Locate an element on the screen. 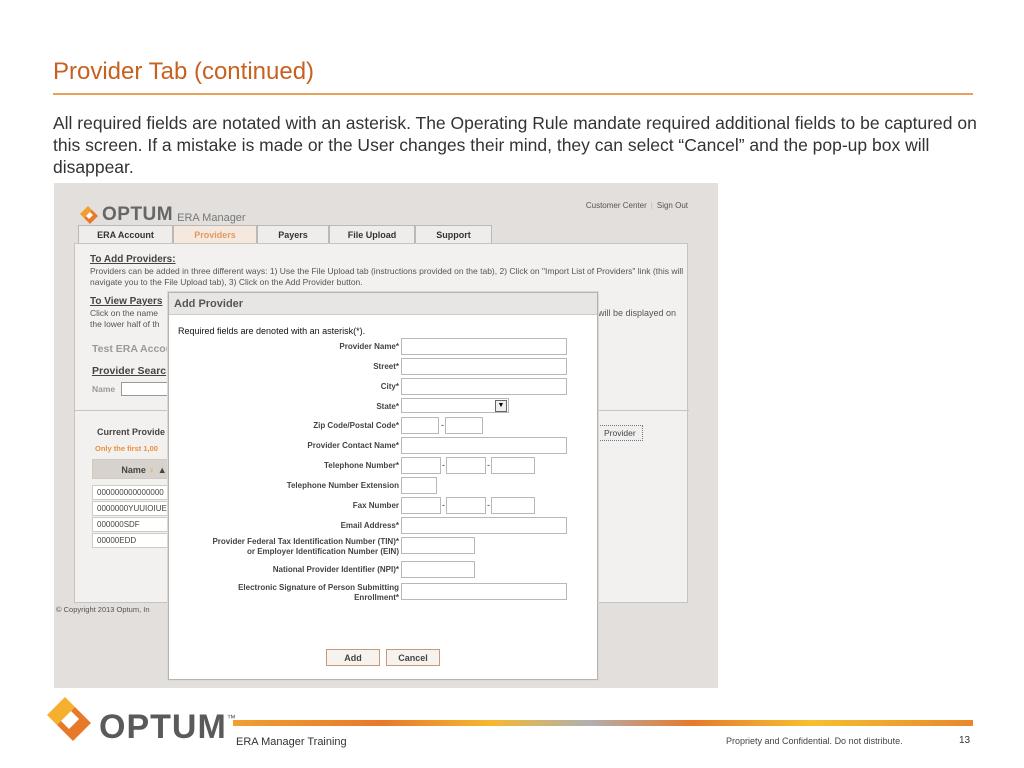 The height and width of the screenshot is (768, 1024). footer-brand: OPTUM is located at coordinates (163, 727).